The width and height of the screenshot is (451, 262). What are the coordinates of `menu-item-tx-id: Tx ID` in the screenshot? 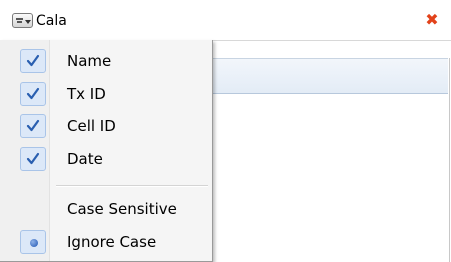 It's located at (106, 94).